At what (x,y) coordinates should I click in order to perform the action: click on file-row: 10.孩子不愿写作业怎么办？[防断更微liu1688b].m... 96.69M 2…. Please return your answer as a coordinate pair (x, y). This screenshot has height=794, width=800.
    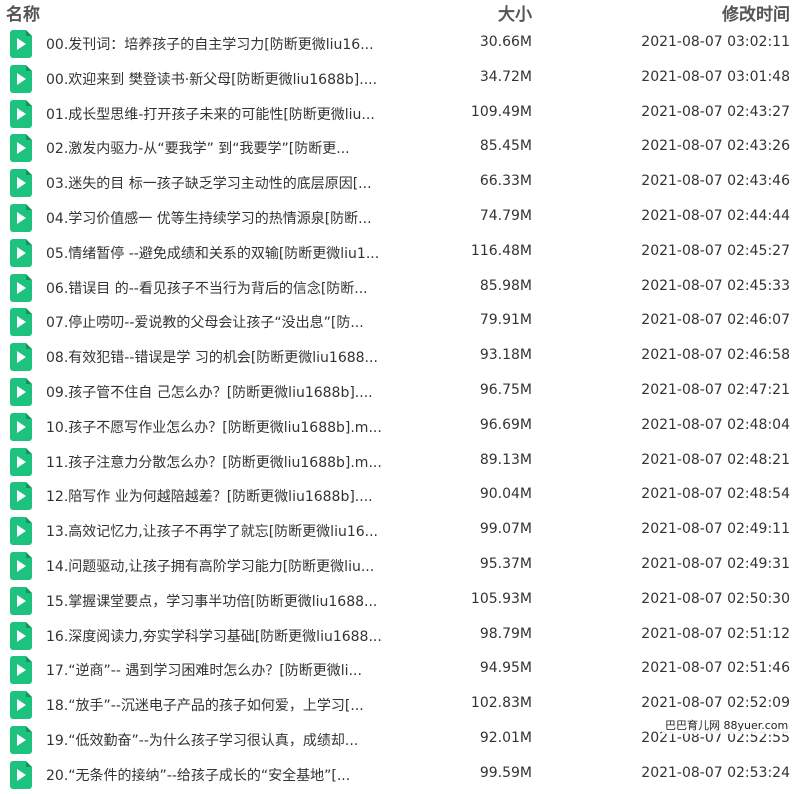
    Looking at the image, I should click on (400, 426).